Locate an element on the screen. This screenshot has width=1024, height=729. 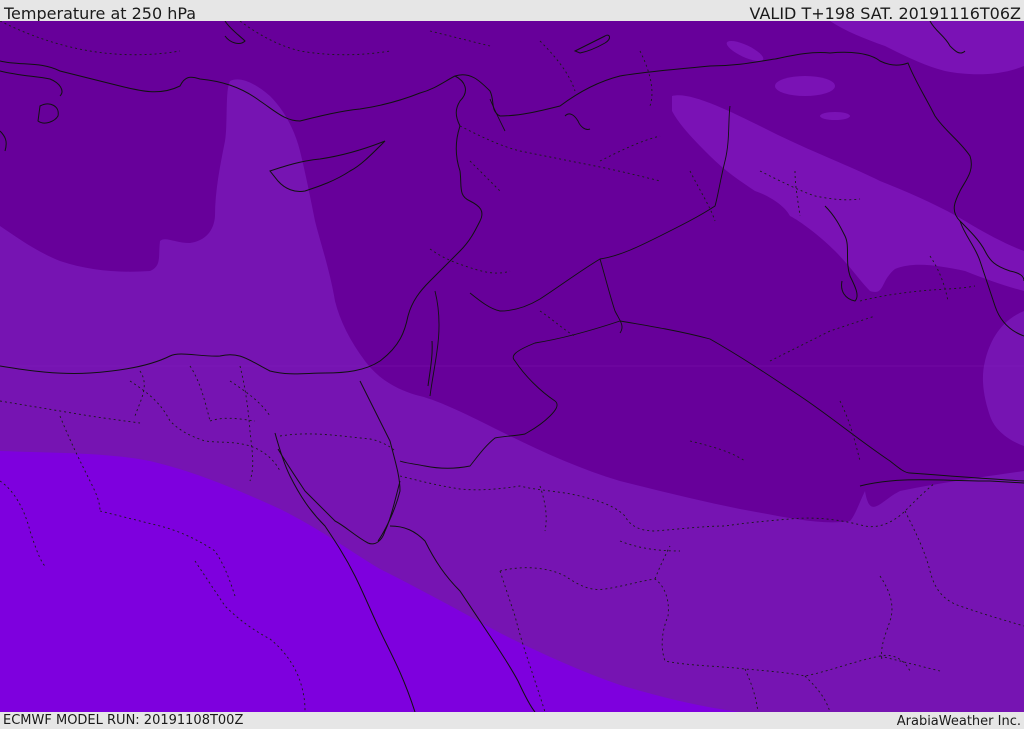
brand-label: ArabiaWeather Inc. is located at coordinates (958, 721).